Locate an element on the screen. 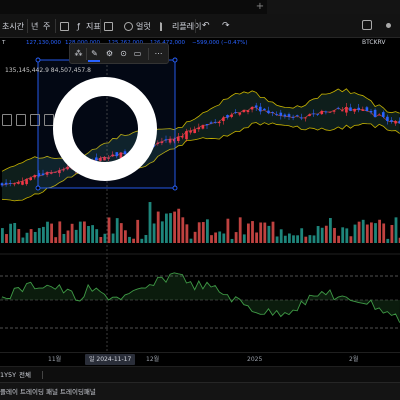 This screenshot has height=400, width=400. tab-replay-trading-panel: 플레이 트레이딩 패널 is located at coordinates (29, 391).